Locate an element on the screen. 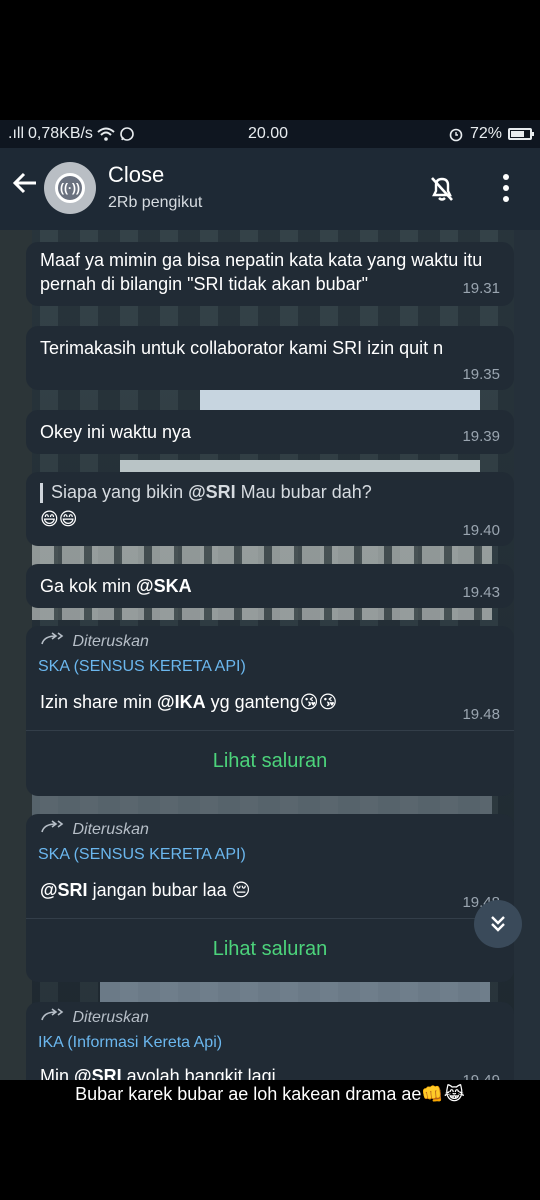 The image size is (540, 1200). message-time: 19.35 is located at coordinates (481, 374).